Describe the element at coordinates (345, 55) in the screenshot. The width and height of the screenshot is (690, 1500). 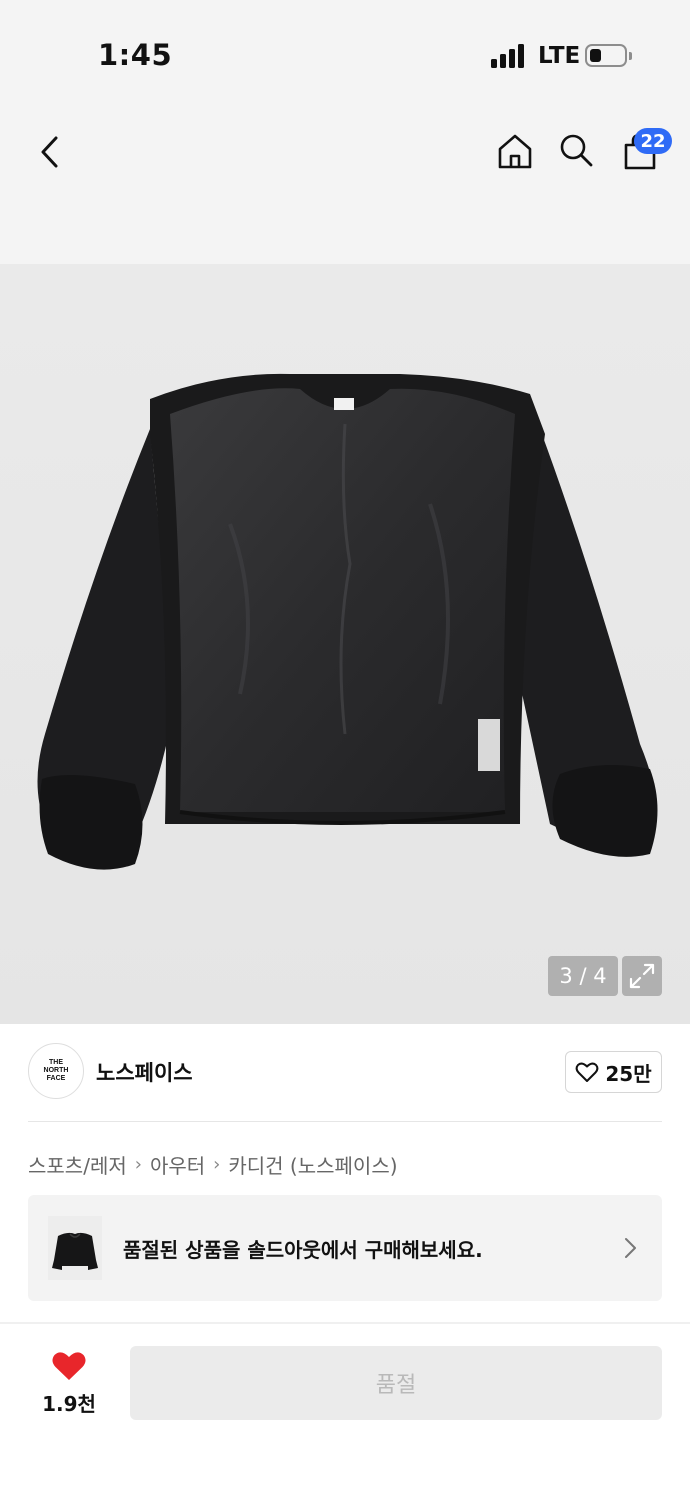
I see `status-bar: 1:45 LTE` at that location.